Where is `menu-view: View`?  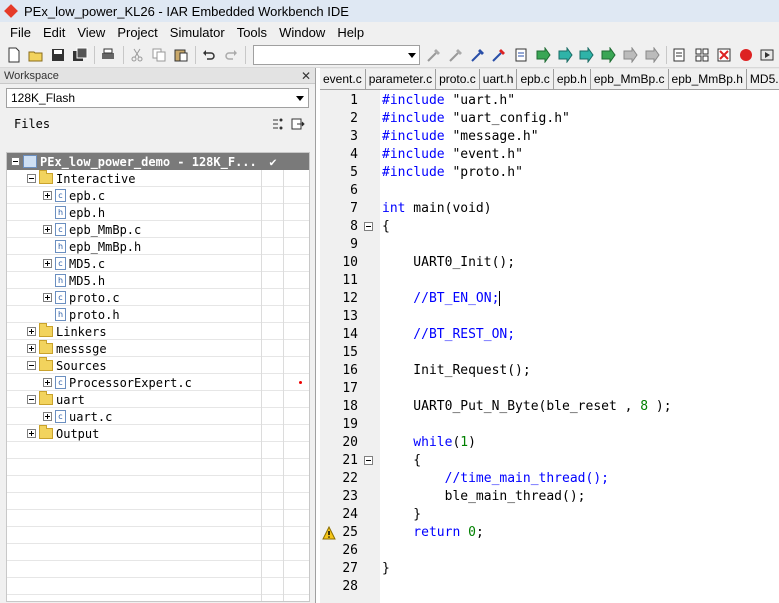 menu-view: View is located at coordinates (91, 32).